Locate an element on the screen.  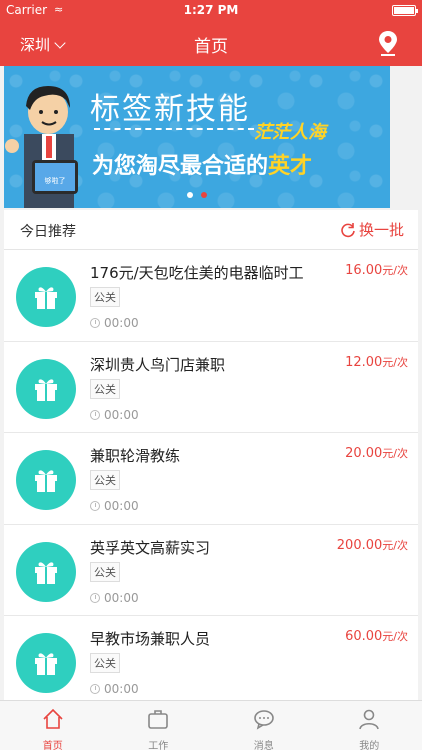
job-price: 200.00元/次 is located at coordinates (372, 545).